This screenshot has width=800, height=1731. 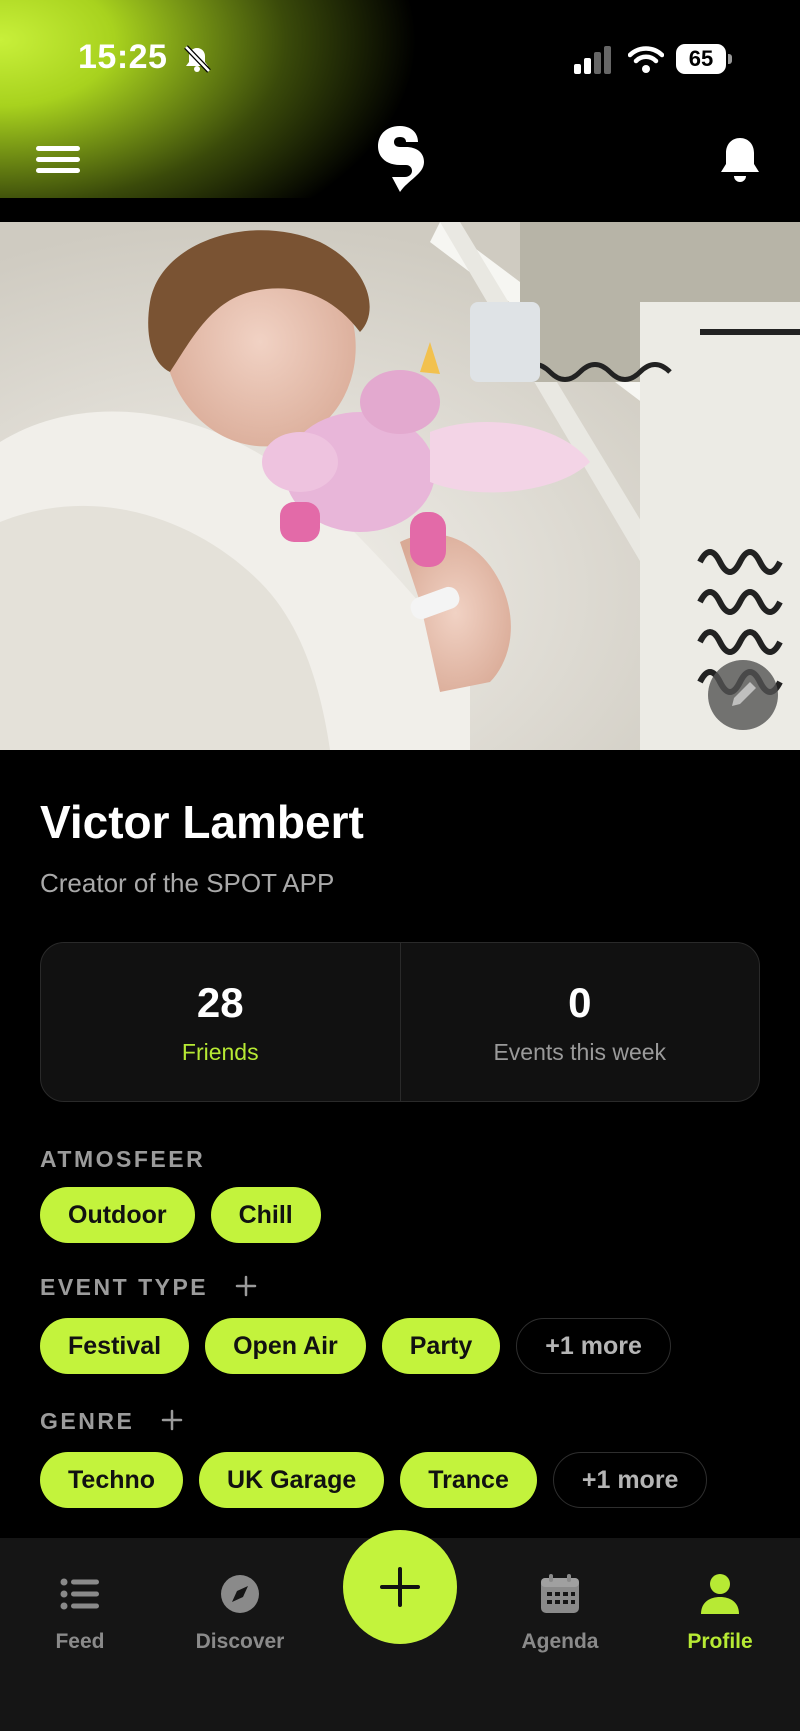 I want to click on event-type-title: EVENT TYPE, so click(x=124, y=1287).